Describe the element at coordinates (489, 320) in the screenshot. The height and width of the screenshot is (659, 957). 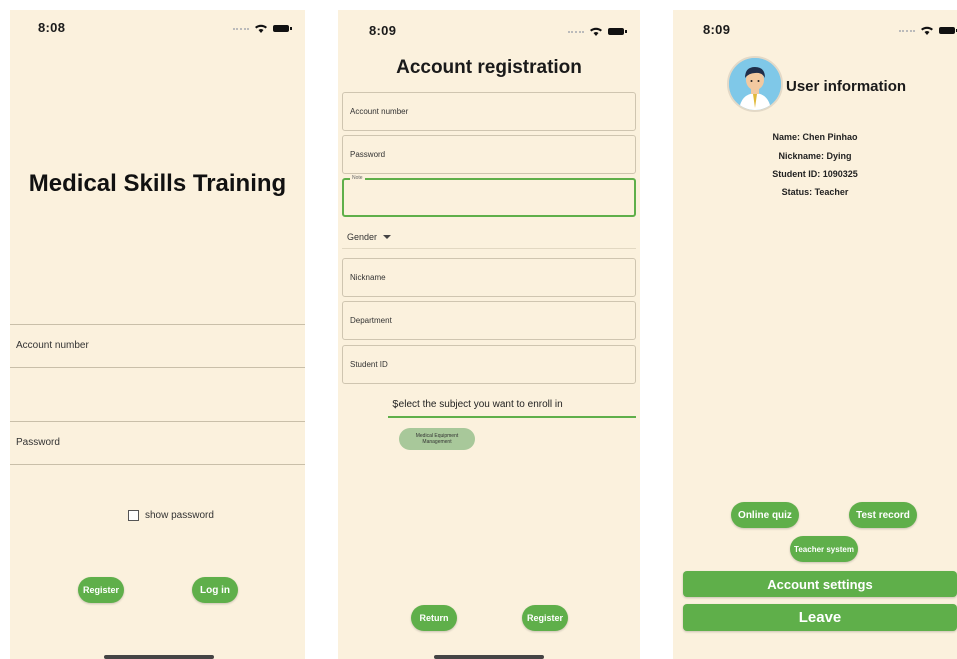
I see `department-field: Department` at that location.